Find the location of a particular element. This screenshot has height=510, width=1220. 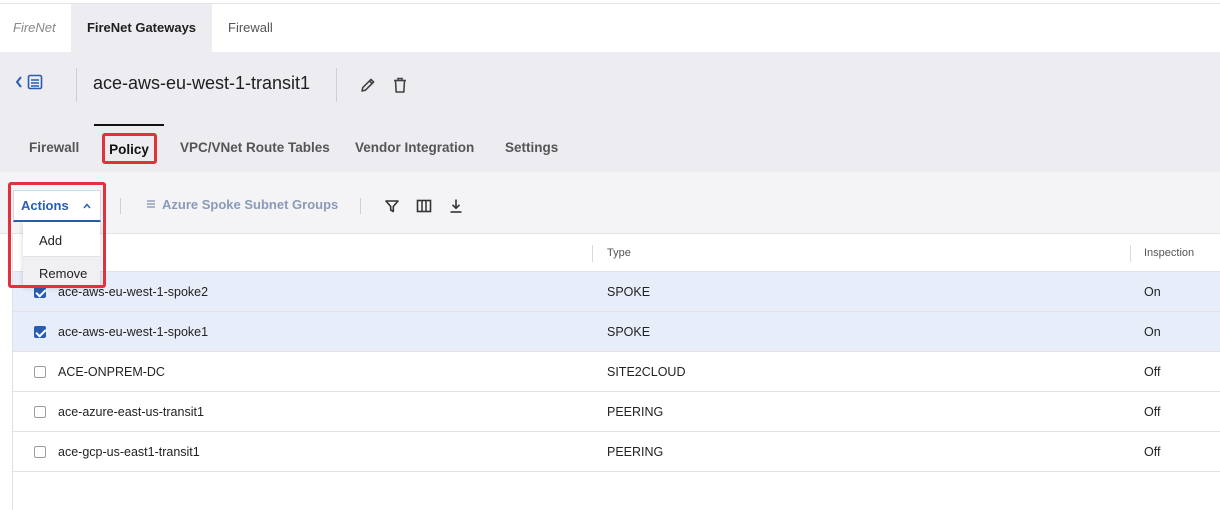

brand-label: FireNet is located at coordinates (34, 27).